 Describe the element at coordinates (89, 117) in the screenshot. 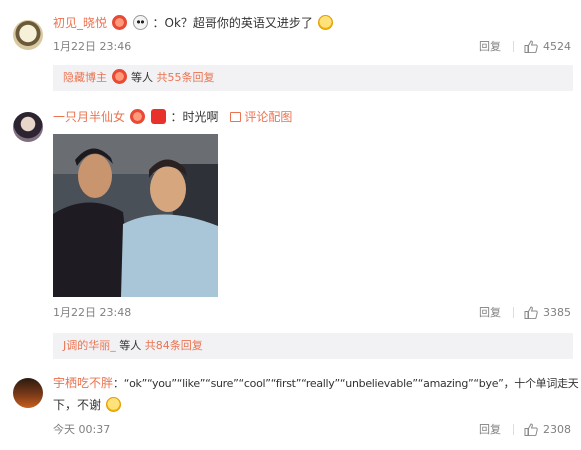

I see `comment-username: 一只月半仙女` at that location.